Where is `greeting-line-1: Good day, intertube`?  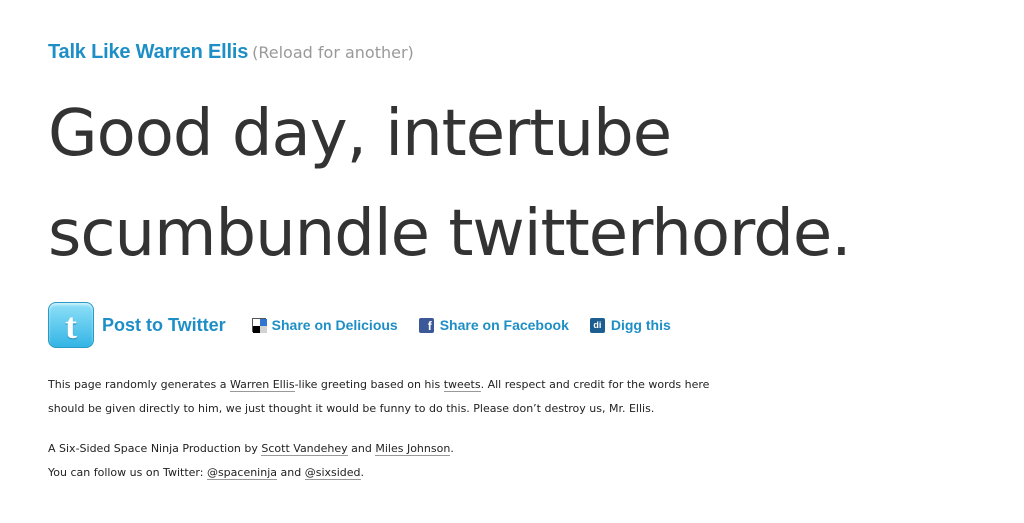
greeting-line-1: Good day, intertube is located at coordinates (360, 134).